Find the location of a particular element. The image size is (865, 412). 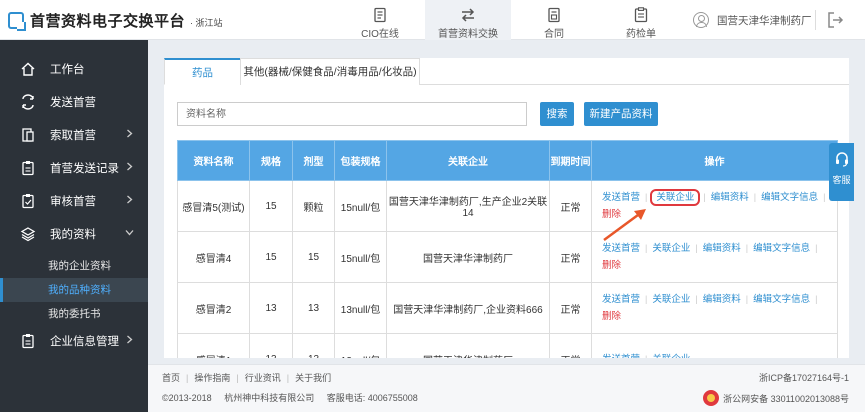

logout-icon is located at coordinates (835, 20).